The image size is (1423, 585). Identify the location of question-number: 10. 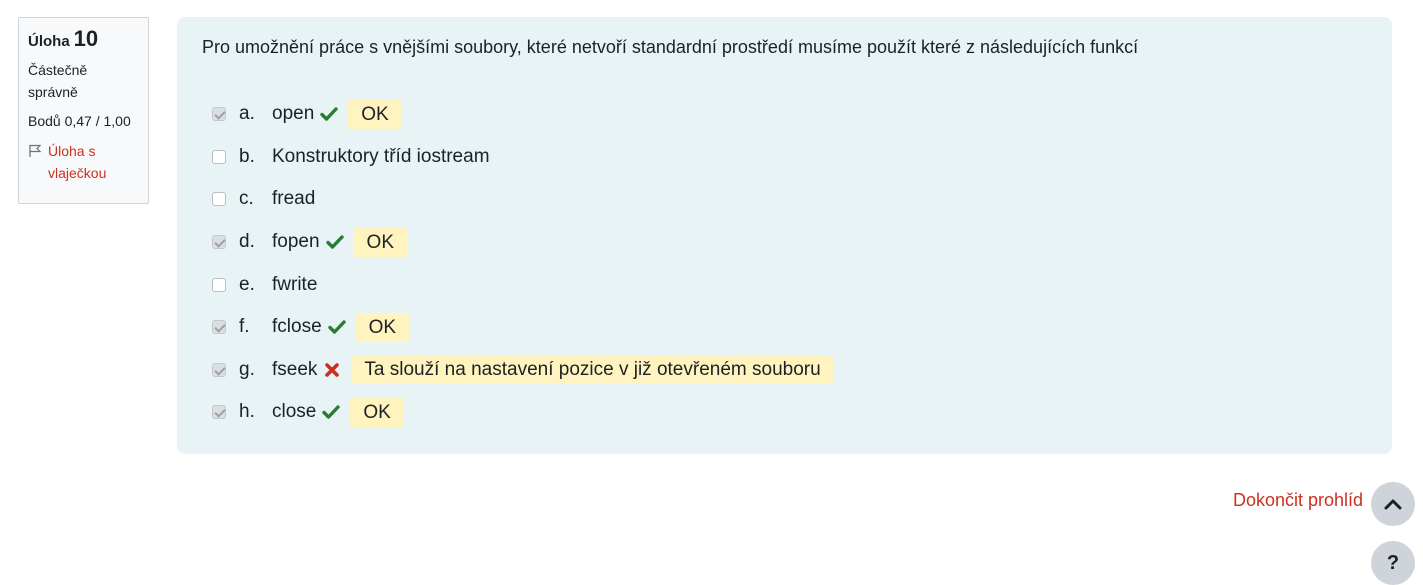
(86, 38).